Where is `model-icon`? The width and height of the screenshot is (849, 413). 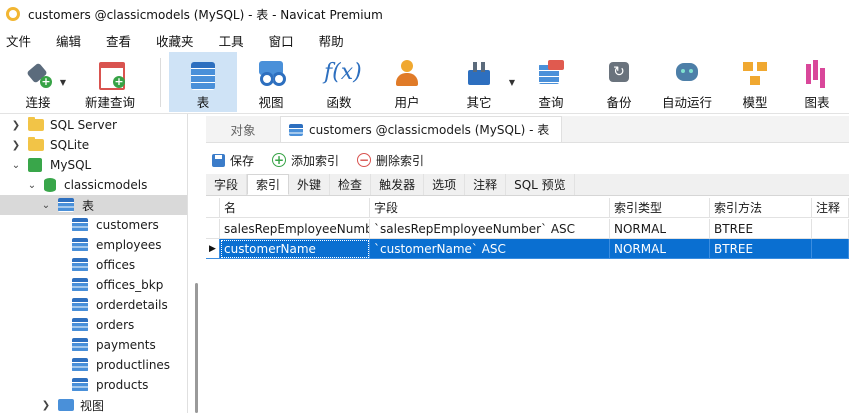 model-icon is located at coordinates (755, 73).